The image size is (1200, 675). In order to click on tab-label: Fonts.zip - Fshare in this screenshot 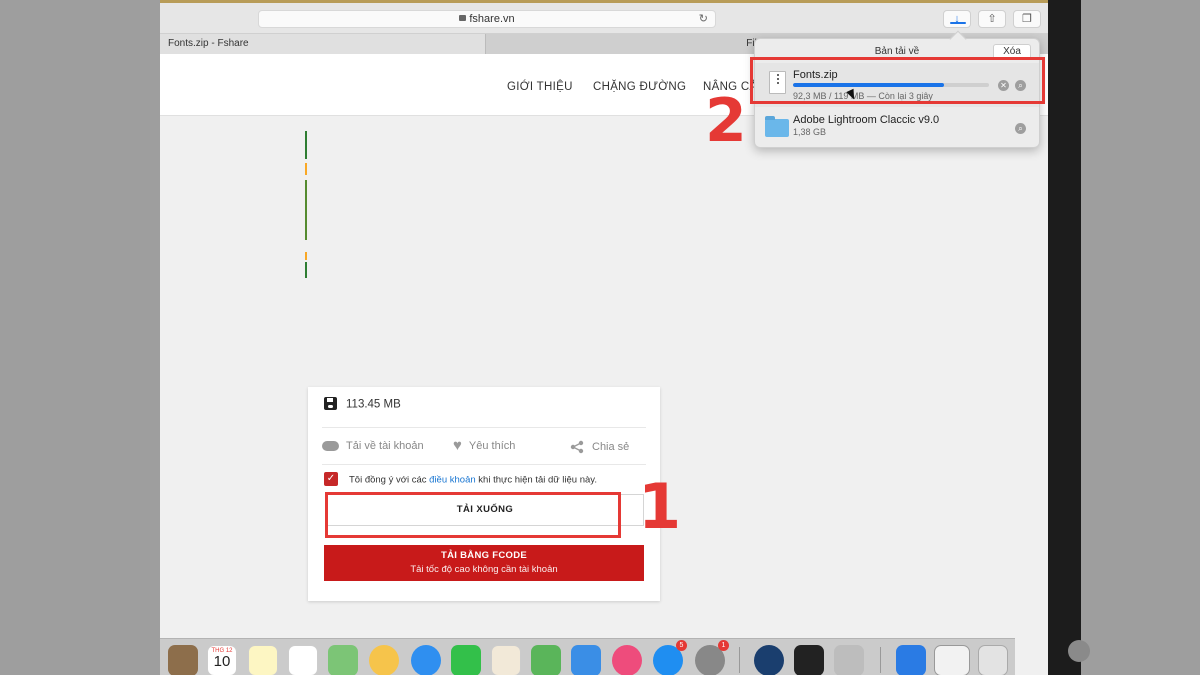, I will do `click(208, 43)`.